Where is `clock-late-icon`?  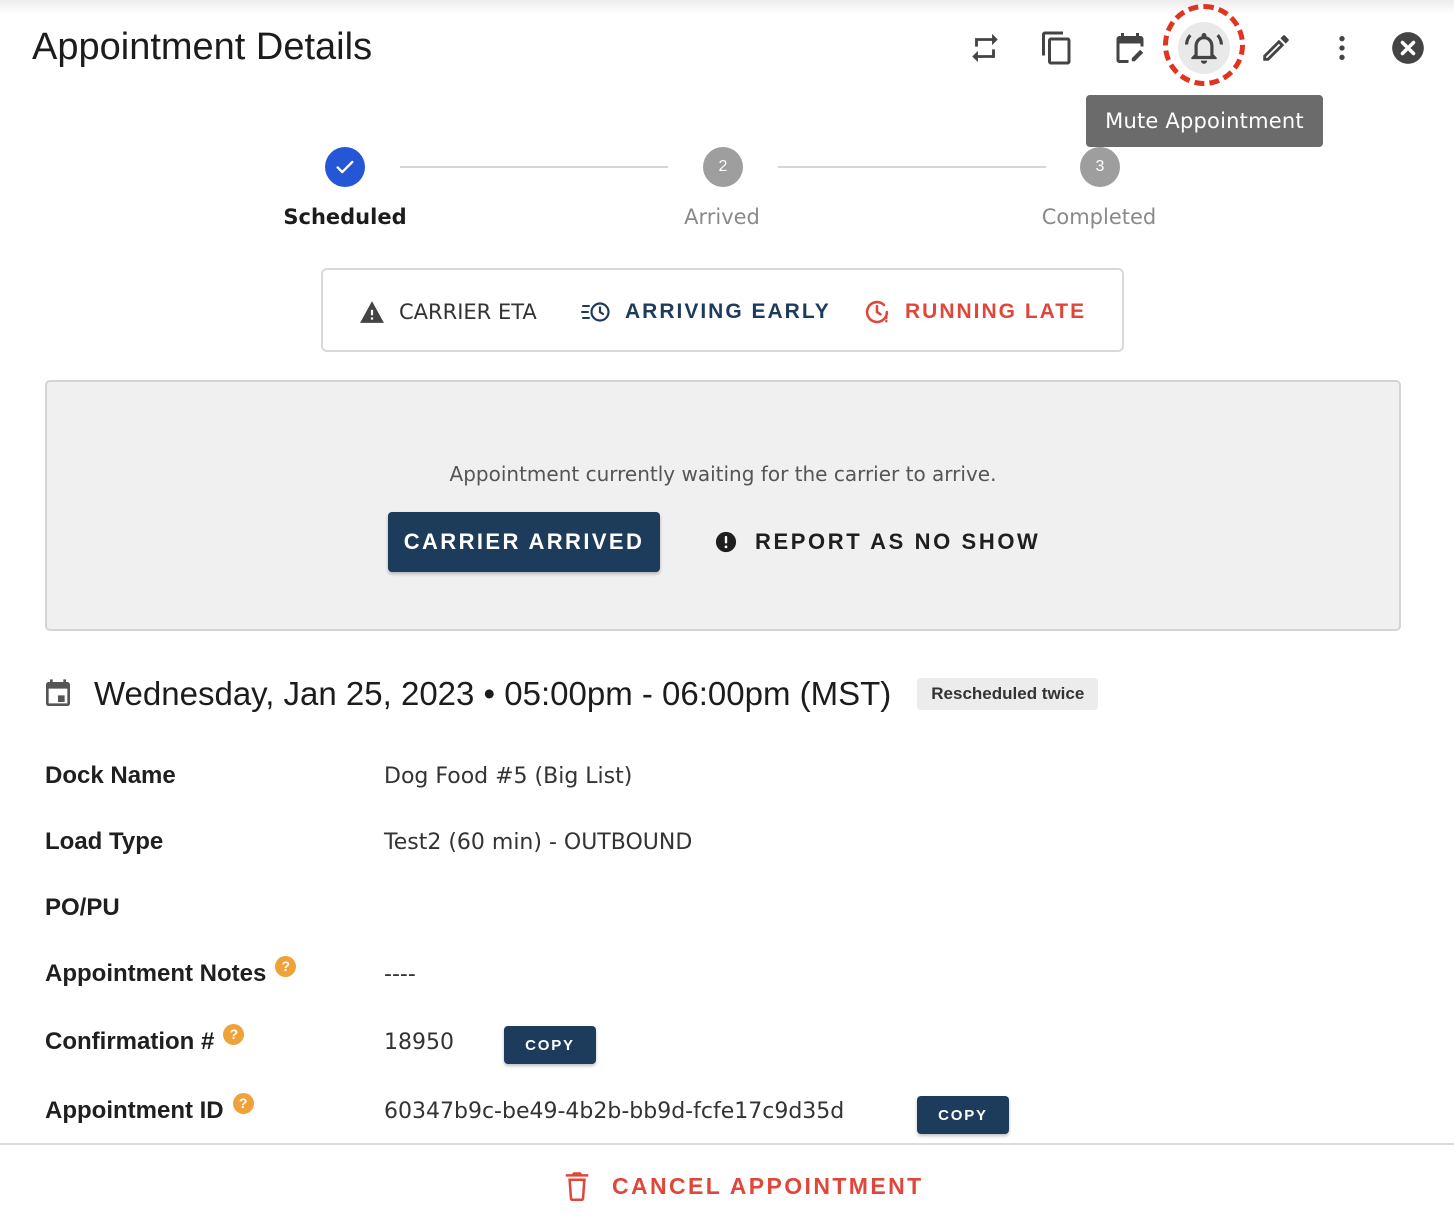
clock-late-icon is located at coordinates (877, 312).